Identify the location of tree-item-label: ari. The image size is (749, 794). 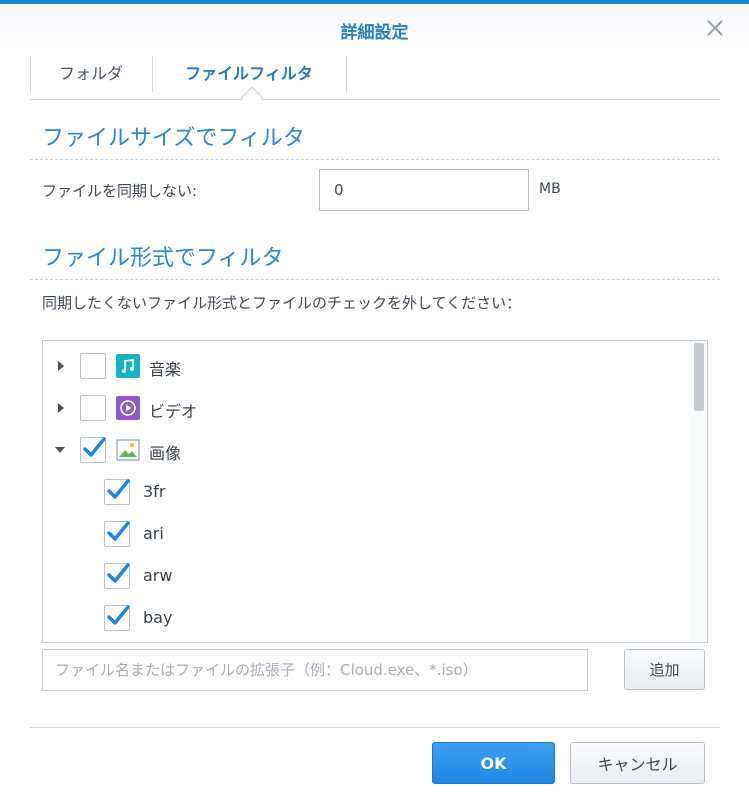
(153, 533).